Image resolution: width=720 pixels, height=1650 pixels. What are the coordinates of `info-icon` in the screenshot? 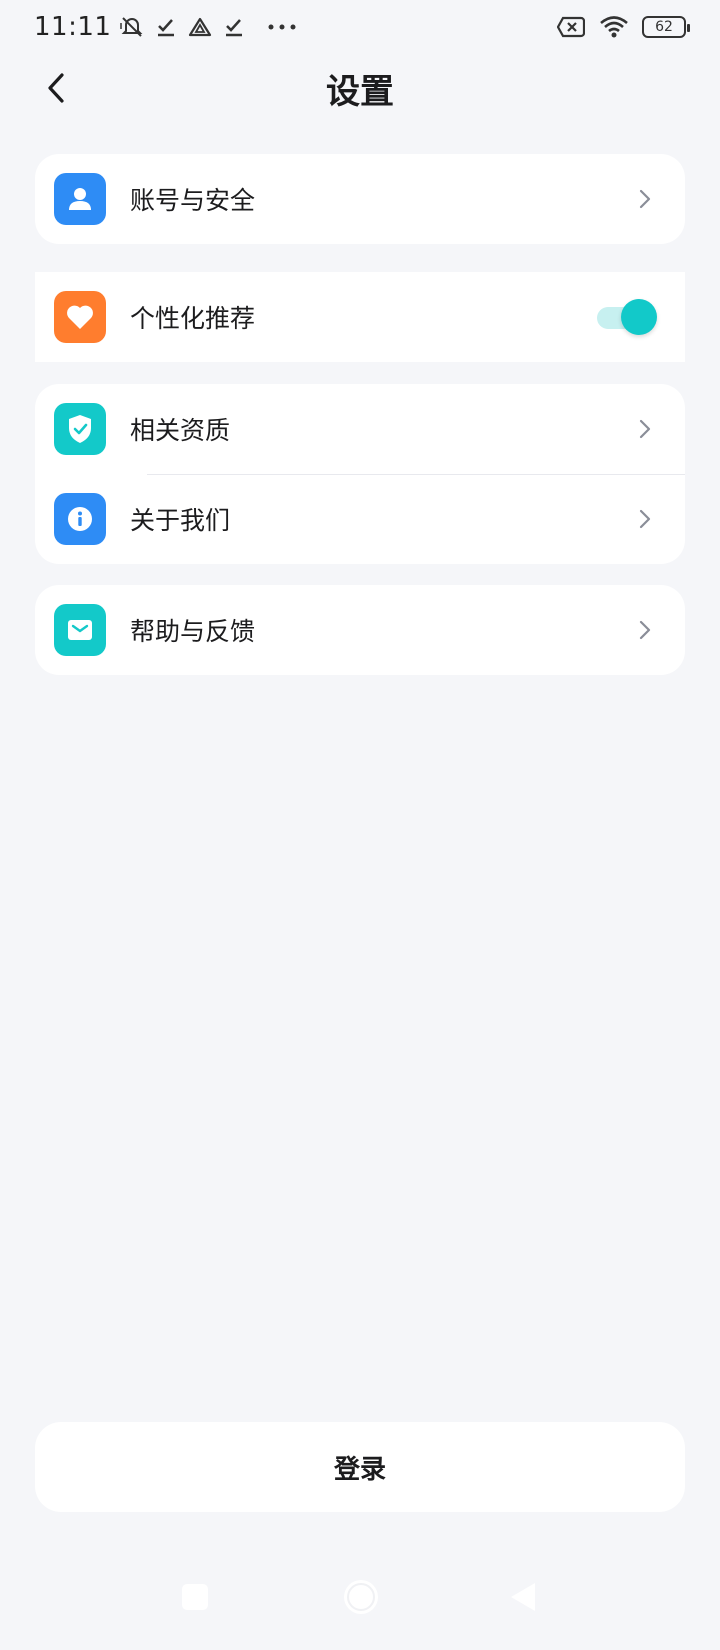 It's located at (80, 519).